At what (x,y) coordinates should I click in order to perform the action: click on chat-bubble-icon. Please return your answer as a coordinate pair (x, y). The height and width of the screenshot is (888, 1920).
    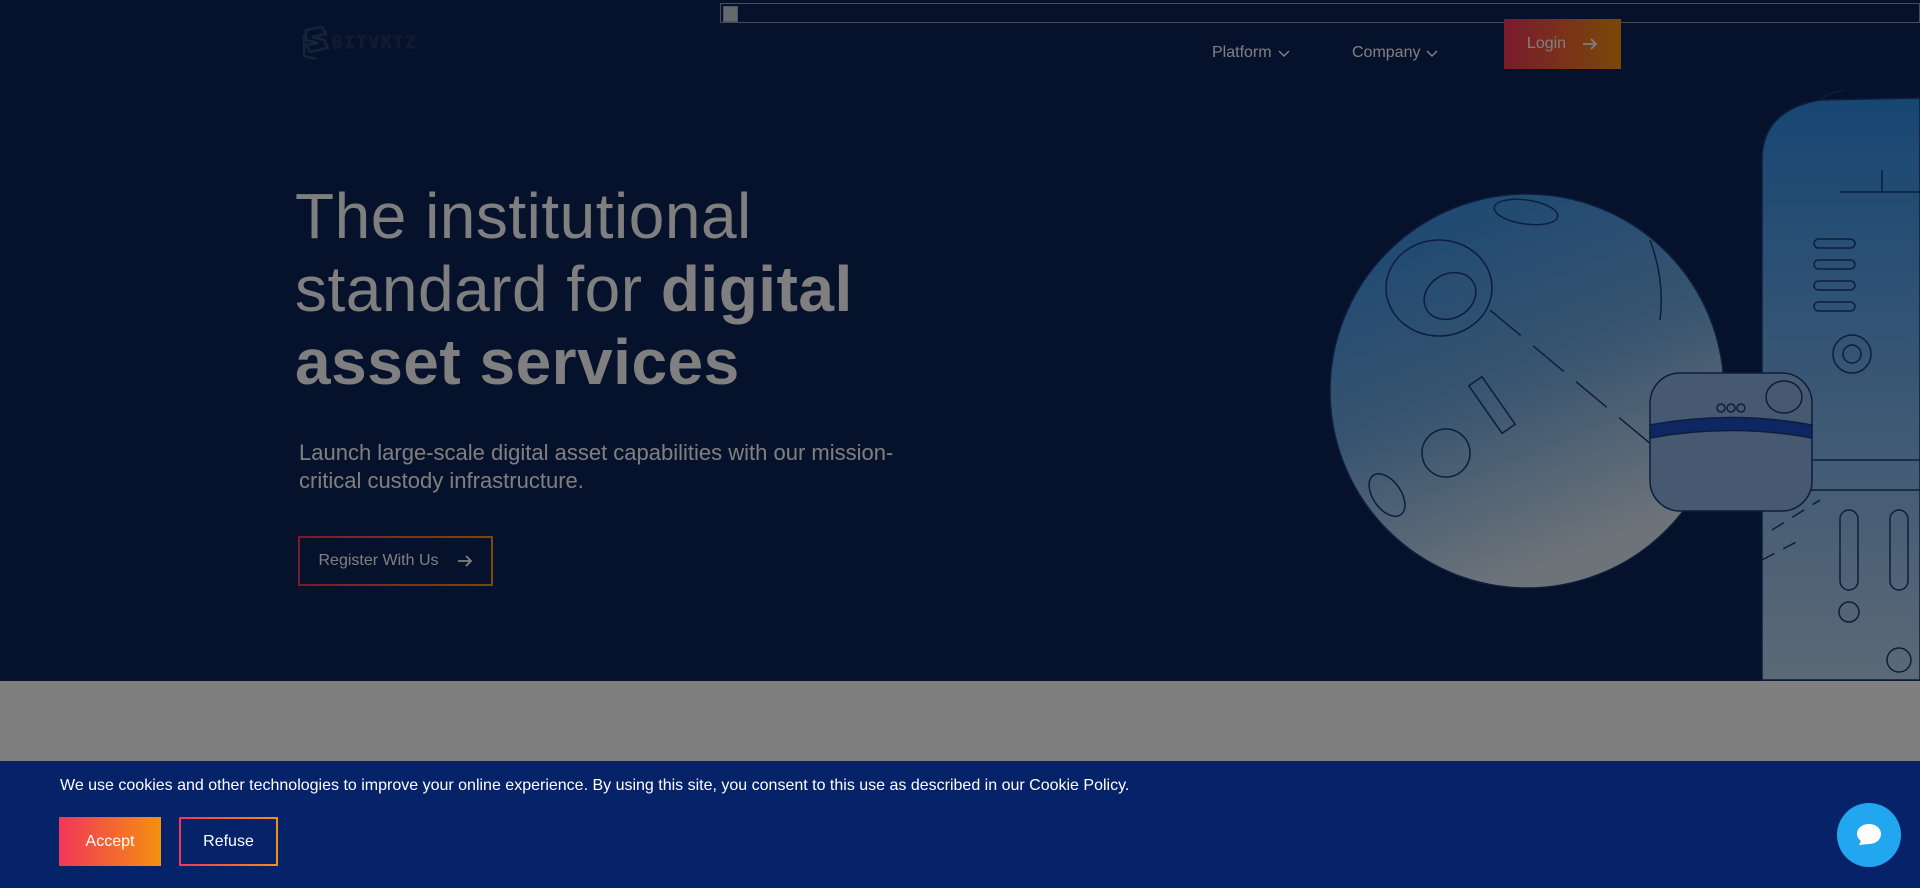
    Looking at the image, I should click on (1869, 834).